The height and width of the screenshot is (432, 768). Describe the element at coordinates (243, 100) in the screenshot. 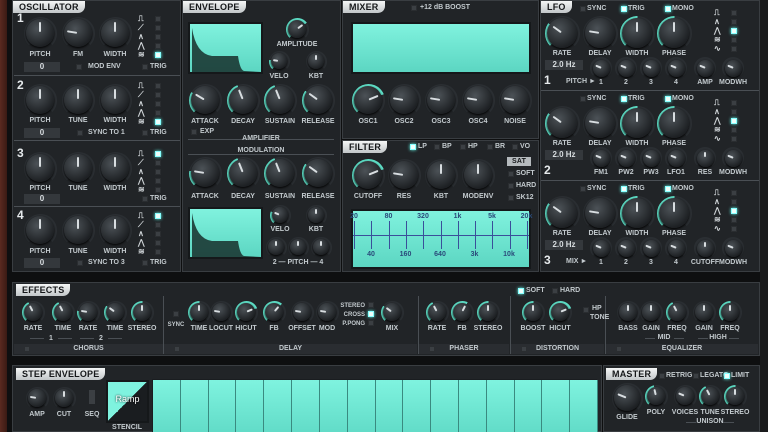

I see `amp-decay-knob` at that location.